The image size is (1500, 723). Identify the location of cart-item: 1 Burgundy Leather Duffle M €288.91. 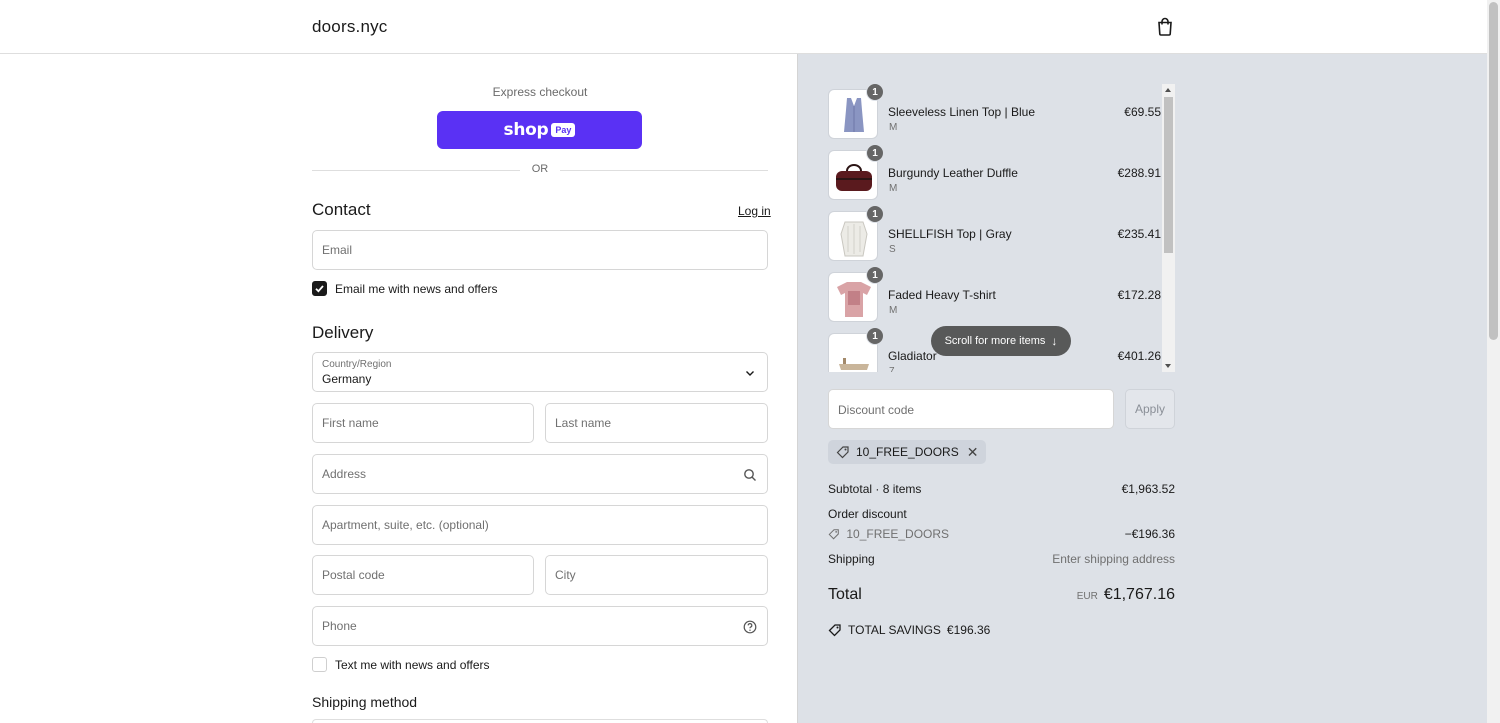
(994, 172).